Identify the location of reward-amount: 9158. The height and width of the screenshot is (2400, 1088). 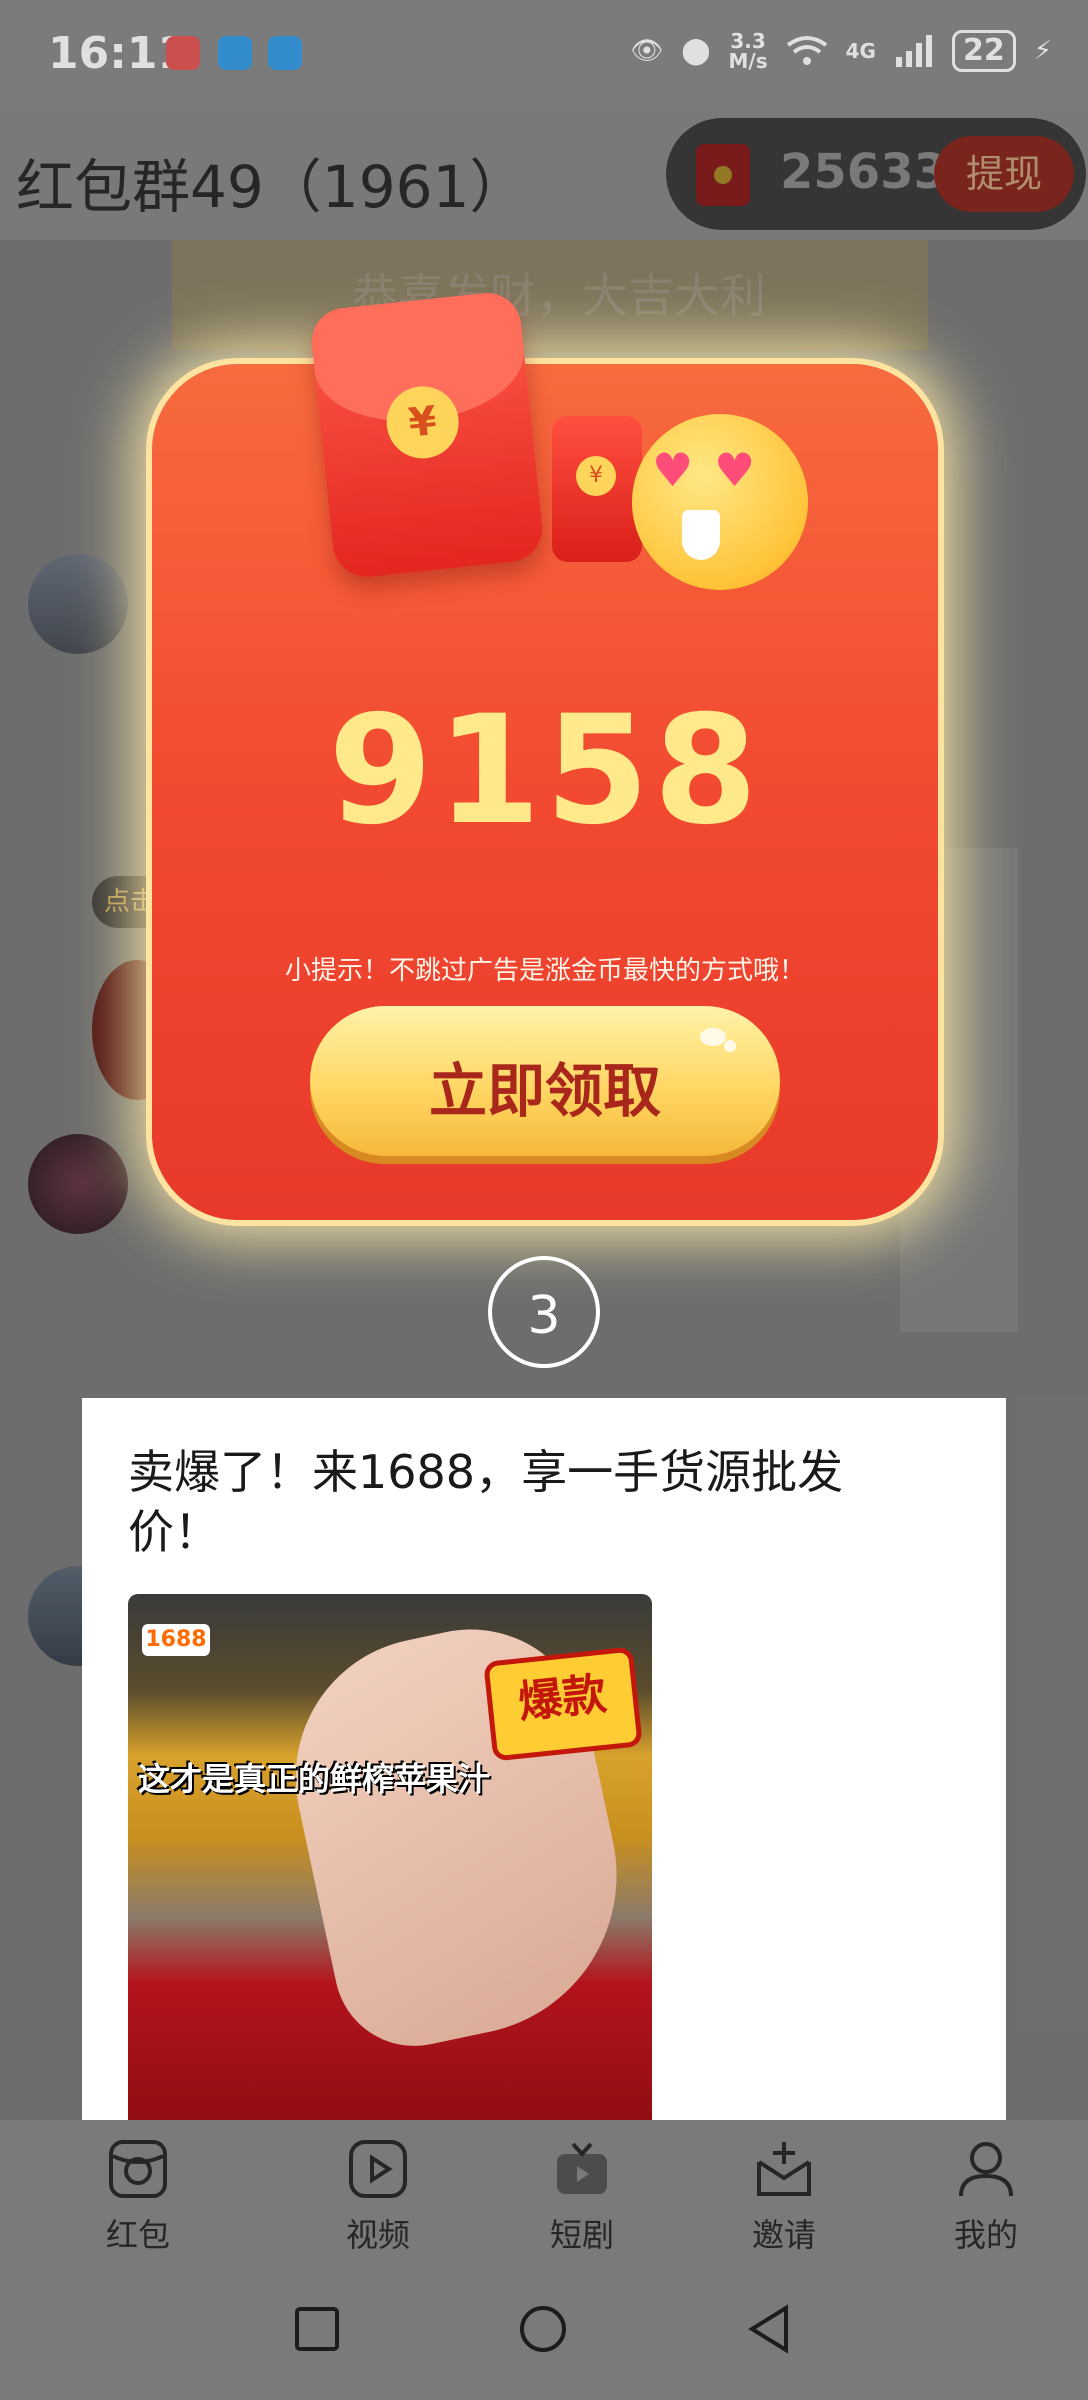
(545, 771).